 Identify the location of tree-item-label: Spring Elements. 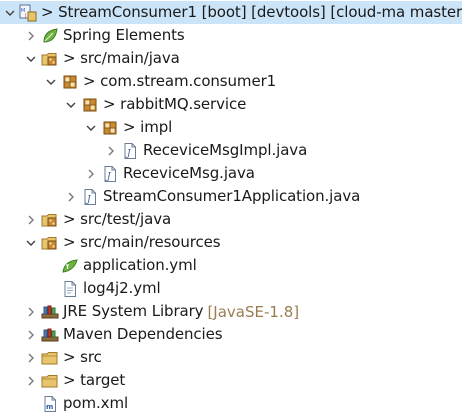
(124, 35).